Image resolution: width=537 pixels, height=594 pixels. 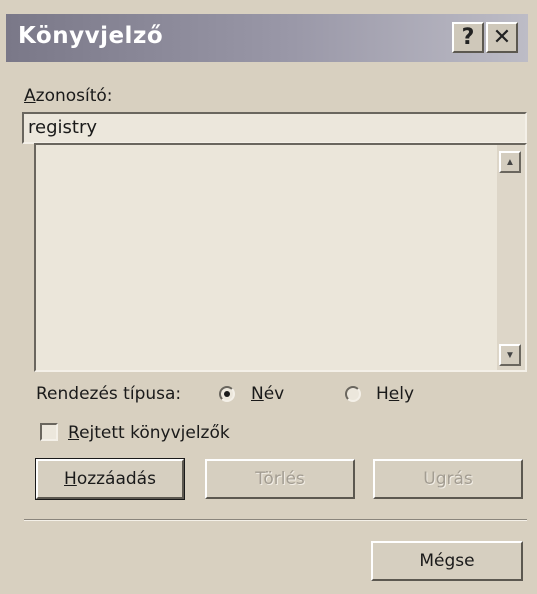 I want to click on goto-button: Ugrás, so click(x=448, y=479).